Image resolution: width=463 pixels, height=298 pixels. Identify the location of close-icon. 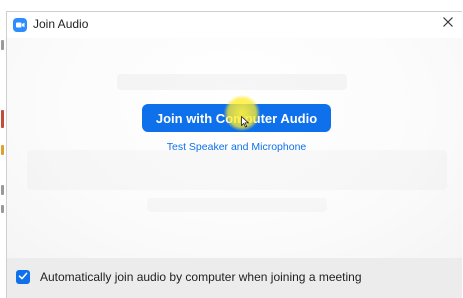
(448, 24).